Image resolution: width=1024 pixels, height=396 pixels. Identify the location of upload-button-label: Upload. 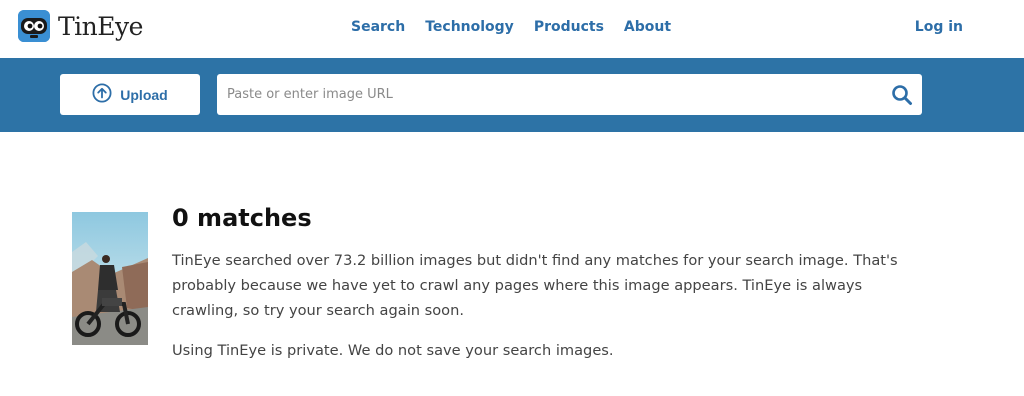
(144, 94).